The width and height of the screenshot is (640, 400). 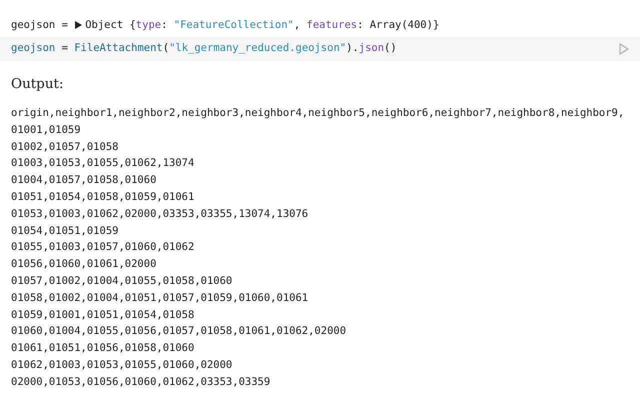 I want to click on expand-toggle, so click(x=79, y=25).